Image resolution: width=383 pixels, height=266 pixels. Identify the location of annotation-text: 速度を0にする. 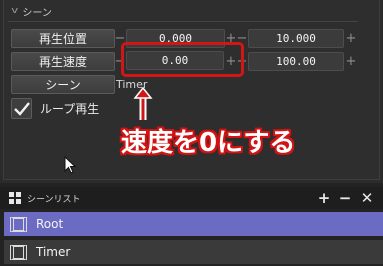
(208, 143).